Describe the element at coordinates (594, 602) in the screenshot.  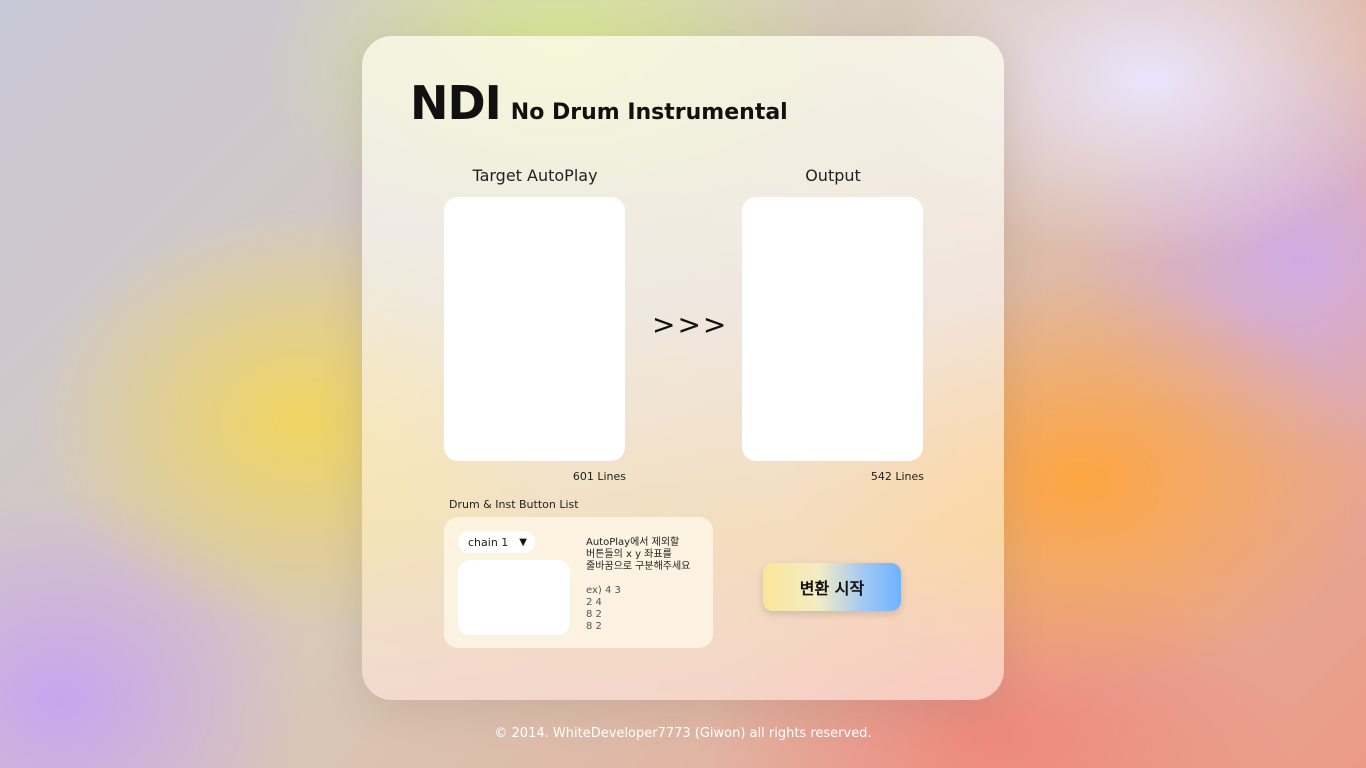
I see `example-line: 2 4` at that location.